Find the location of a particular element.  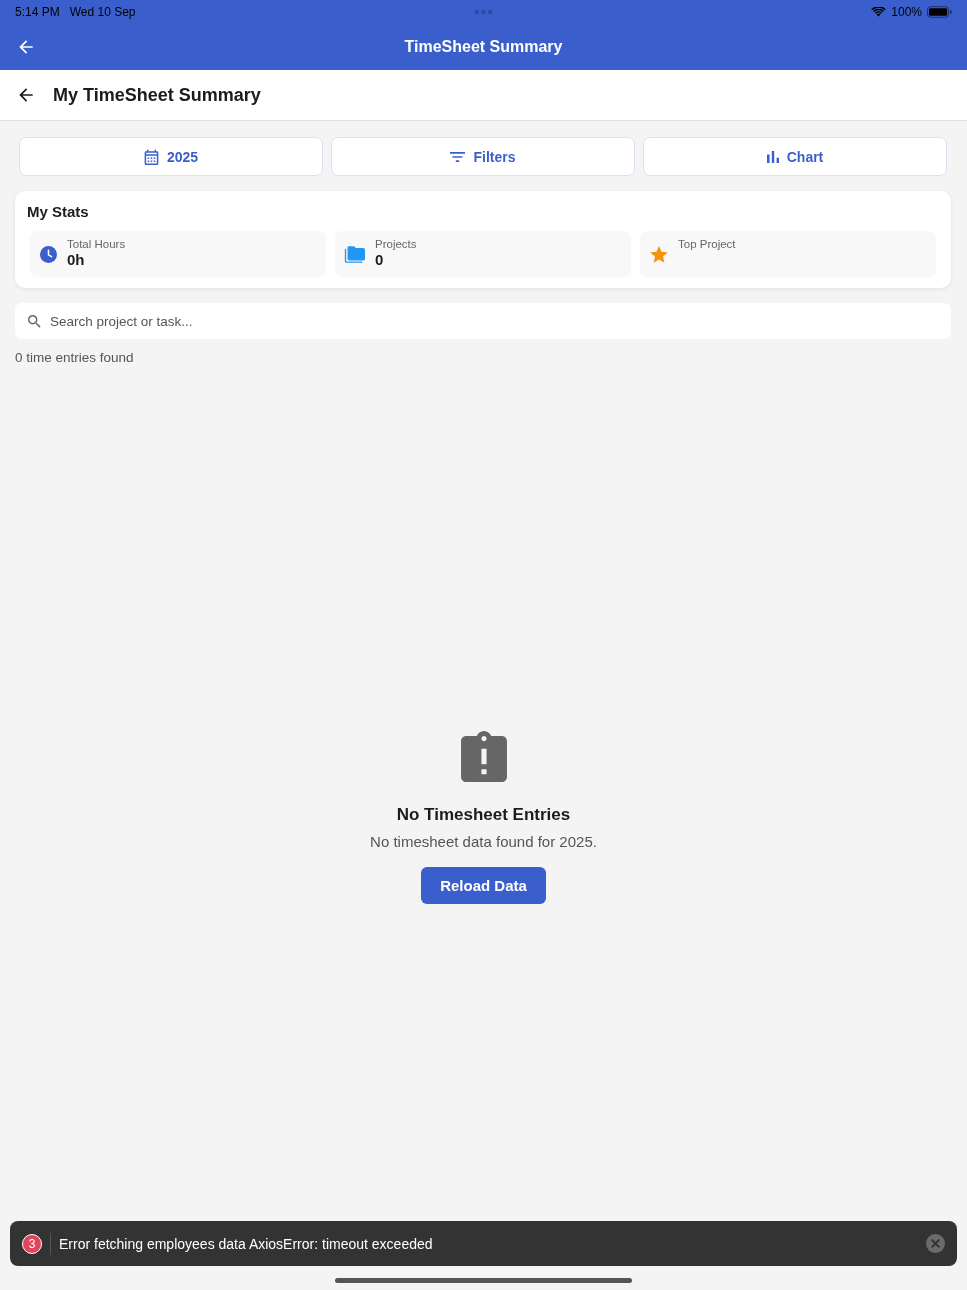

wifi-icon is located at coordinates (879, 12).